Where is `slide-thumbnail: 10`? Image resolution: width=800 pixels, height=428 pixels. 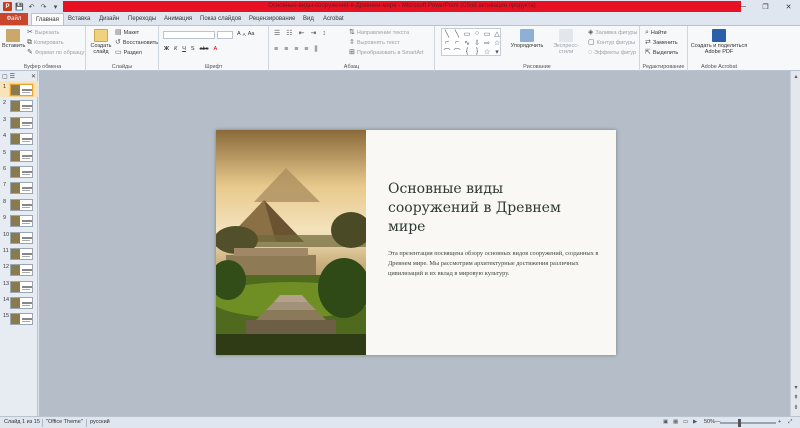 slide-thumbnail: 10 is located at coordinates (19, 237).